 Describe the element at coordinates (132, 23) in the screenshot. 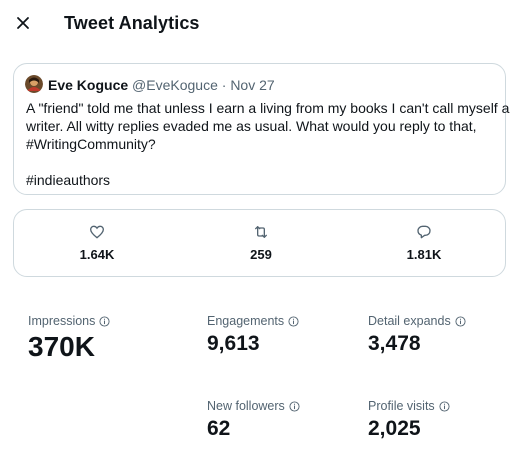

I see `page-title: Tweet Analytics` at that location.